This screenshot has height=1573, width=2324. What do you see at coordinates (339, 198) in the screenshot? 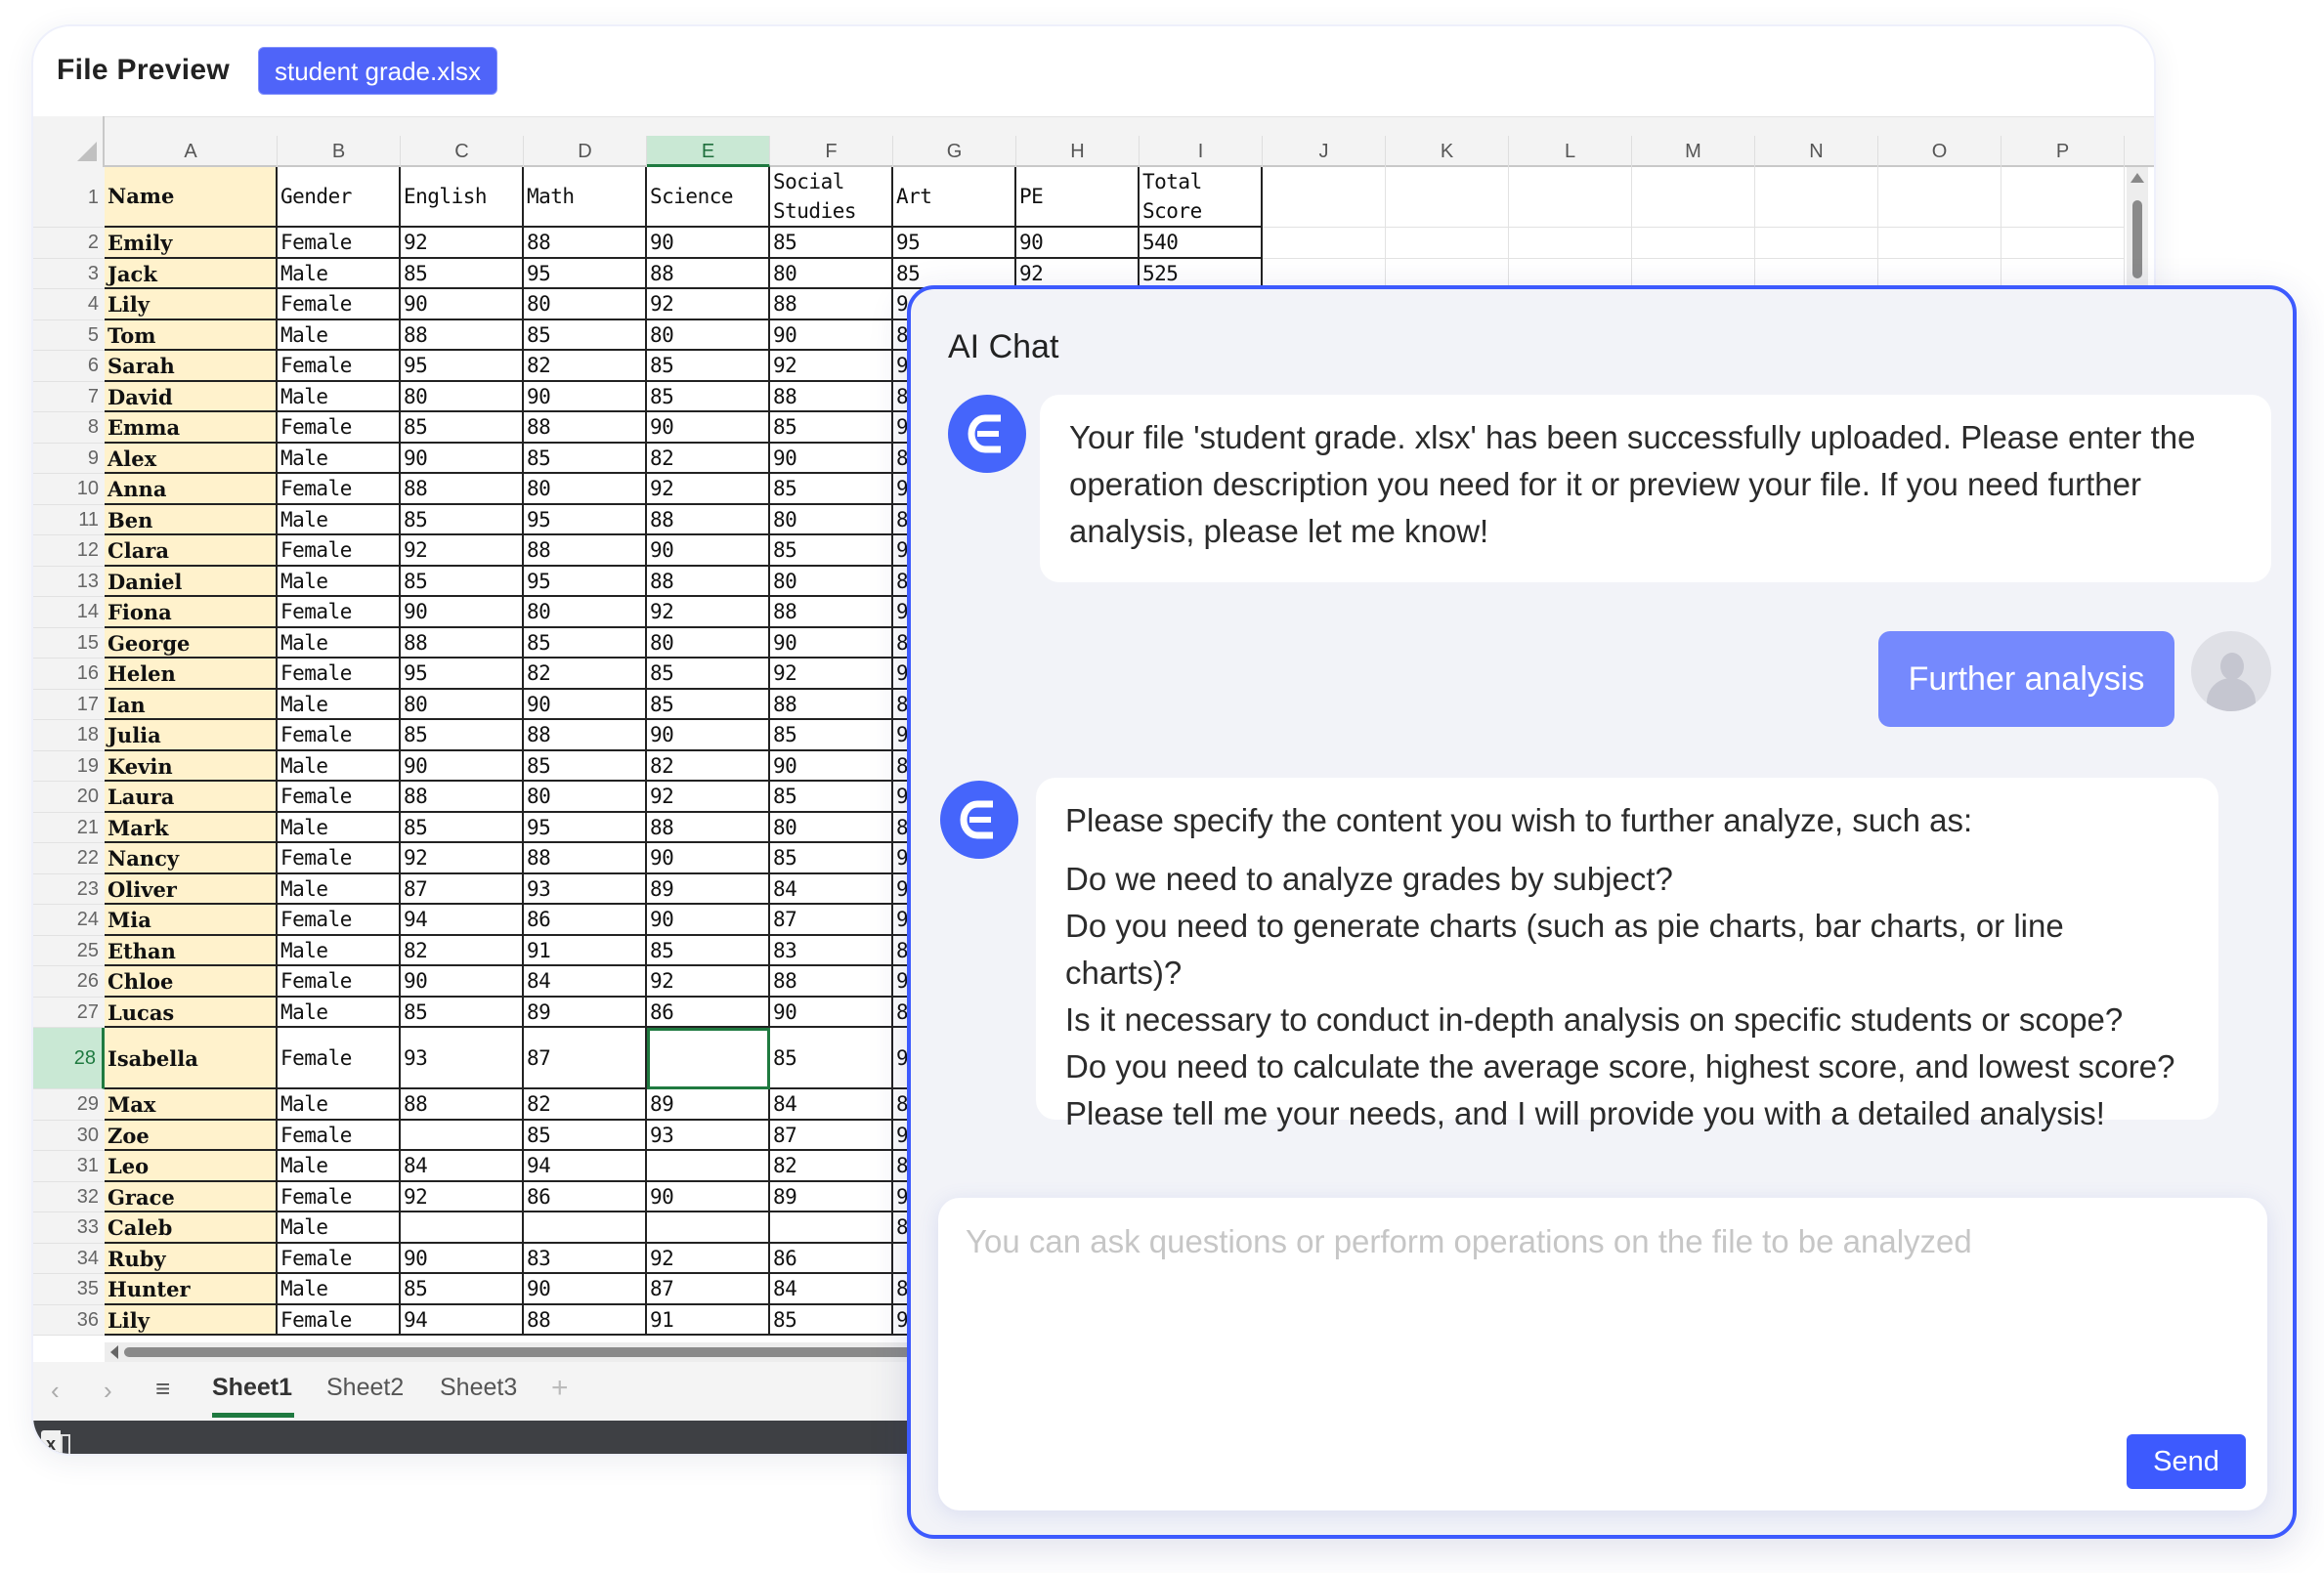
I see `header-cell: Gender` at bounding box center [339, 198].